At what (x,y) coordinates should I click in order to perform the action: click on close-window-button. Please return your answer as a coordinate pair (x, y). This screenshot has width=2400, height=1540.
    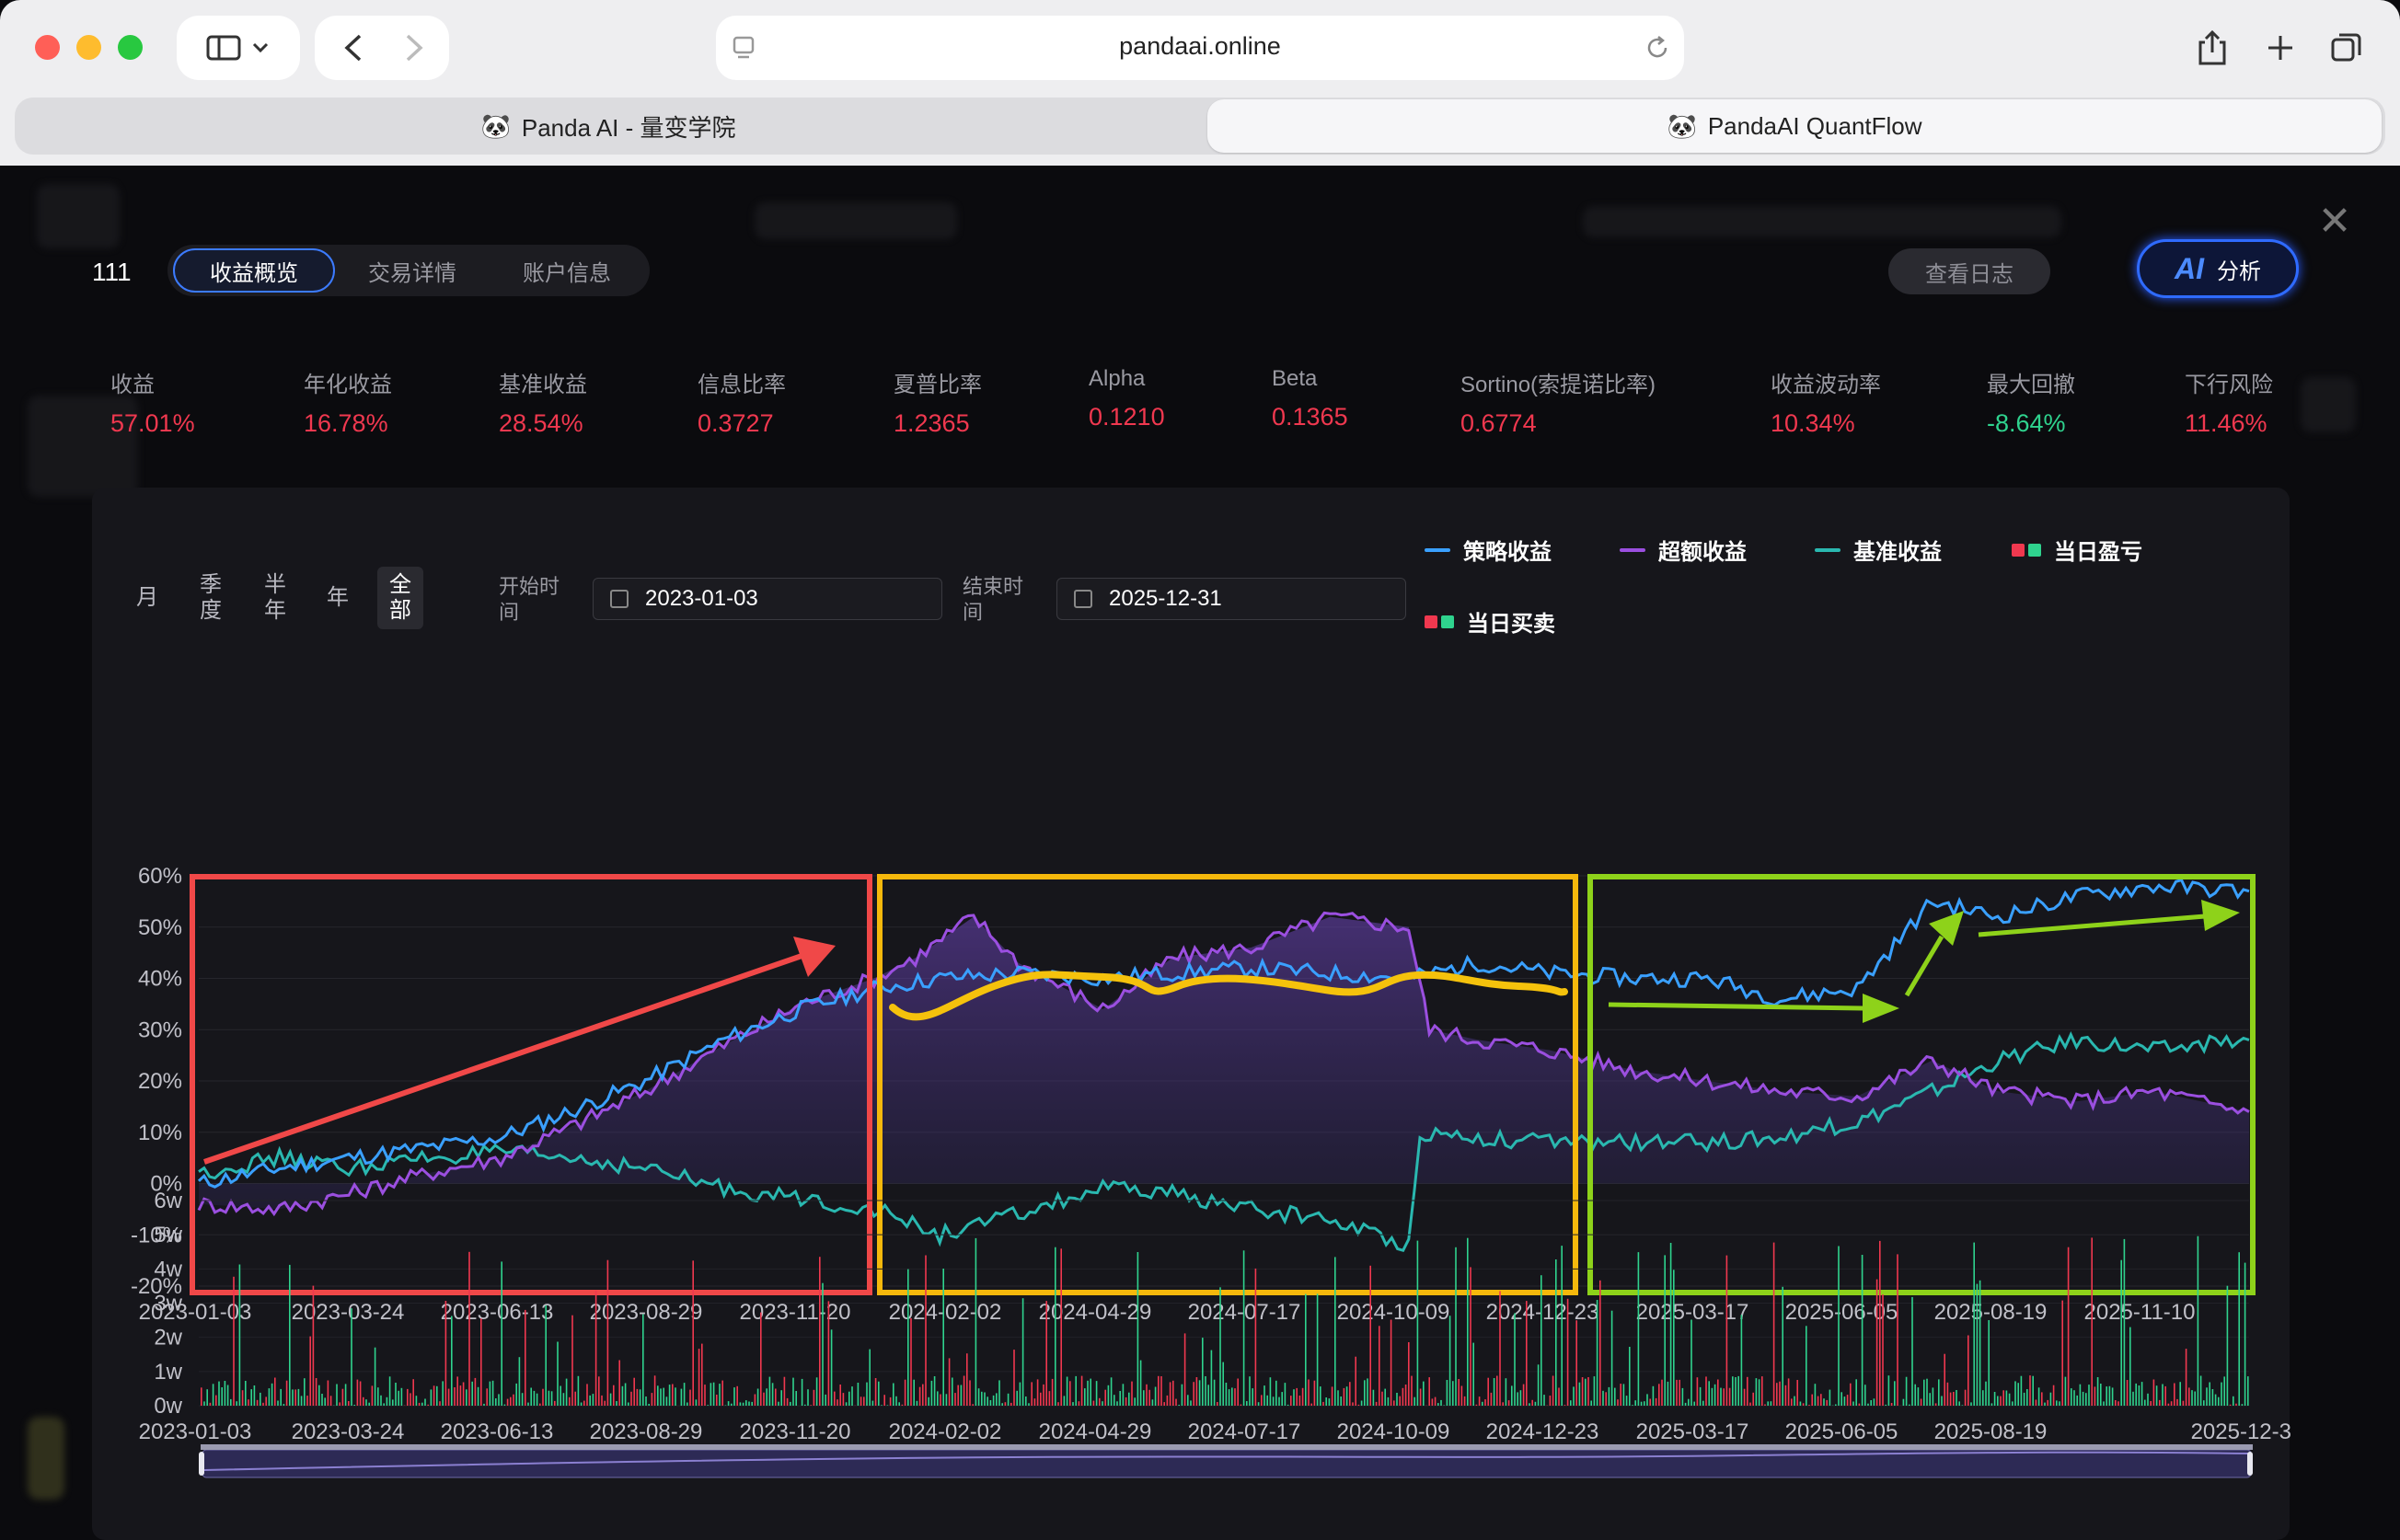
    Looking at the image, I should click on (47, 47).